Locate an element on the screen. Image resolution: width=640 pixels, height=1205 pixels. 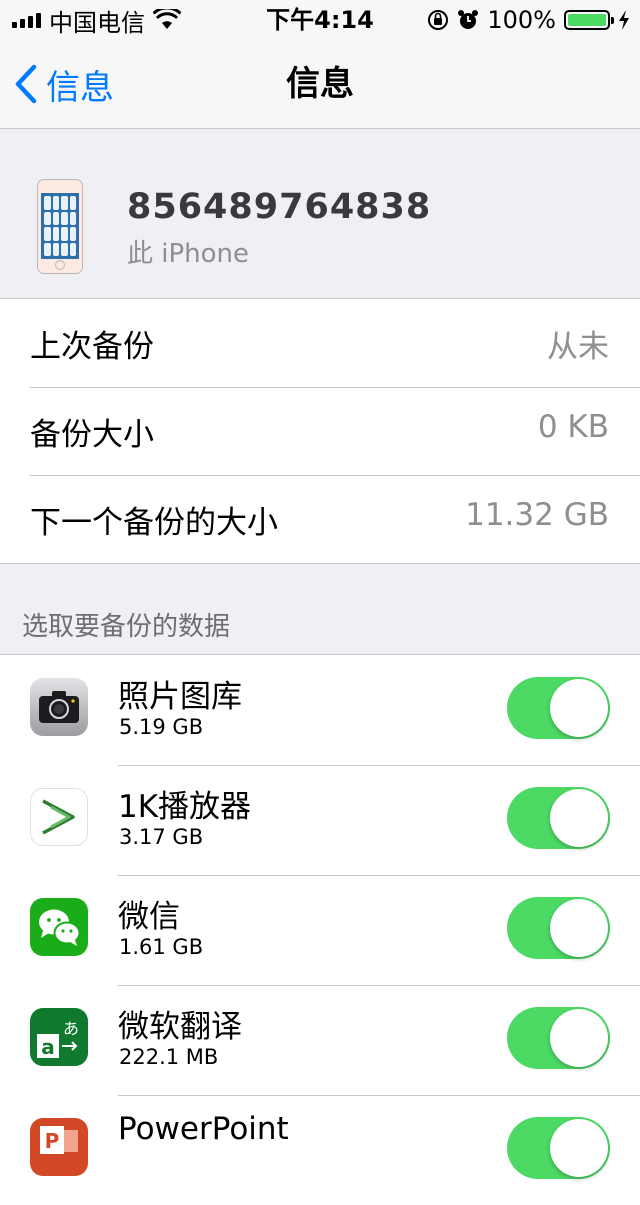
status-right: 100% is located at coordinates (528, 20).